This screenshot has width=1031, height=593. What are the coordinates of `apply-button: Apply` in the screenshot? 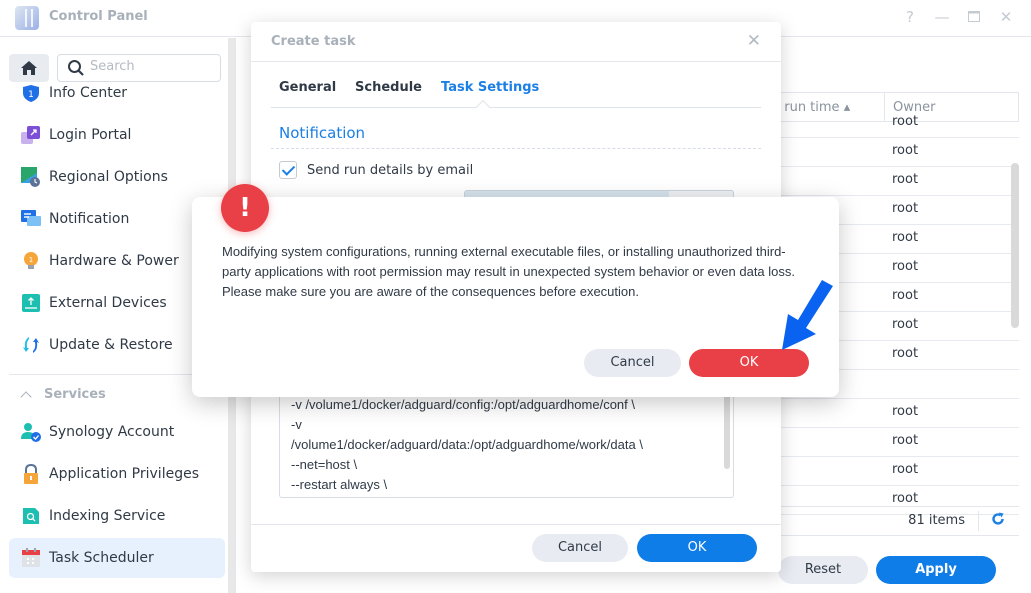 It's located at (936, 570).